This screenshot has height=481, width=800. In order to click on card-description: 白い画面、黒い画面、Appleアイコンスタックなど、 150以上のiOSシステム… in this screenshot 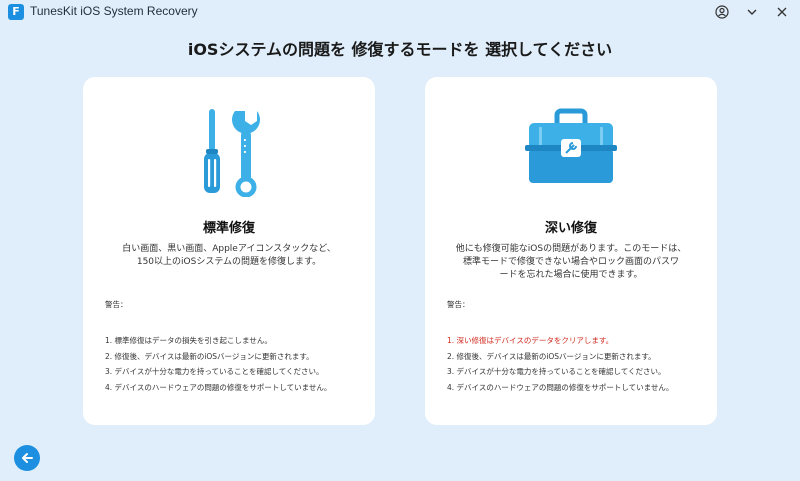, I will do `click(229, 256)`.